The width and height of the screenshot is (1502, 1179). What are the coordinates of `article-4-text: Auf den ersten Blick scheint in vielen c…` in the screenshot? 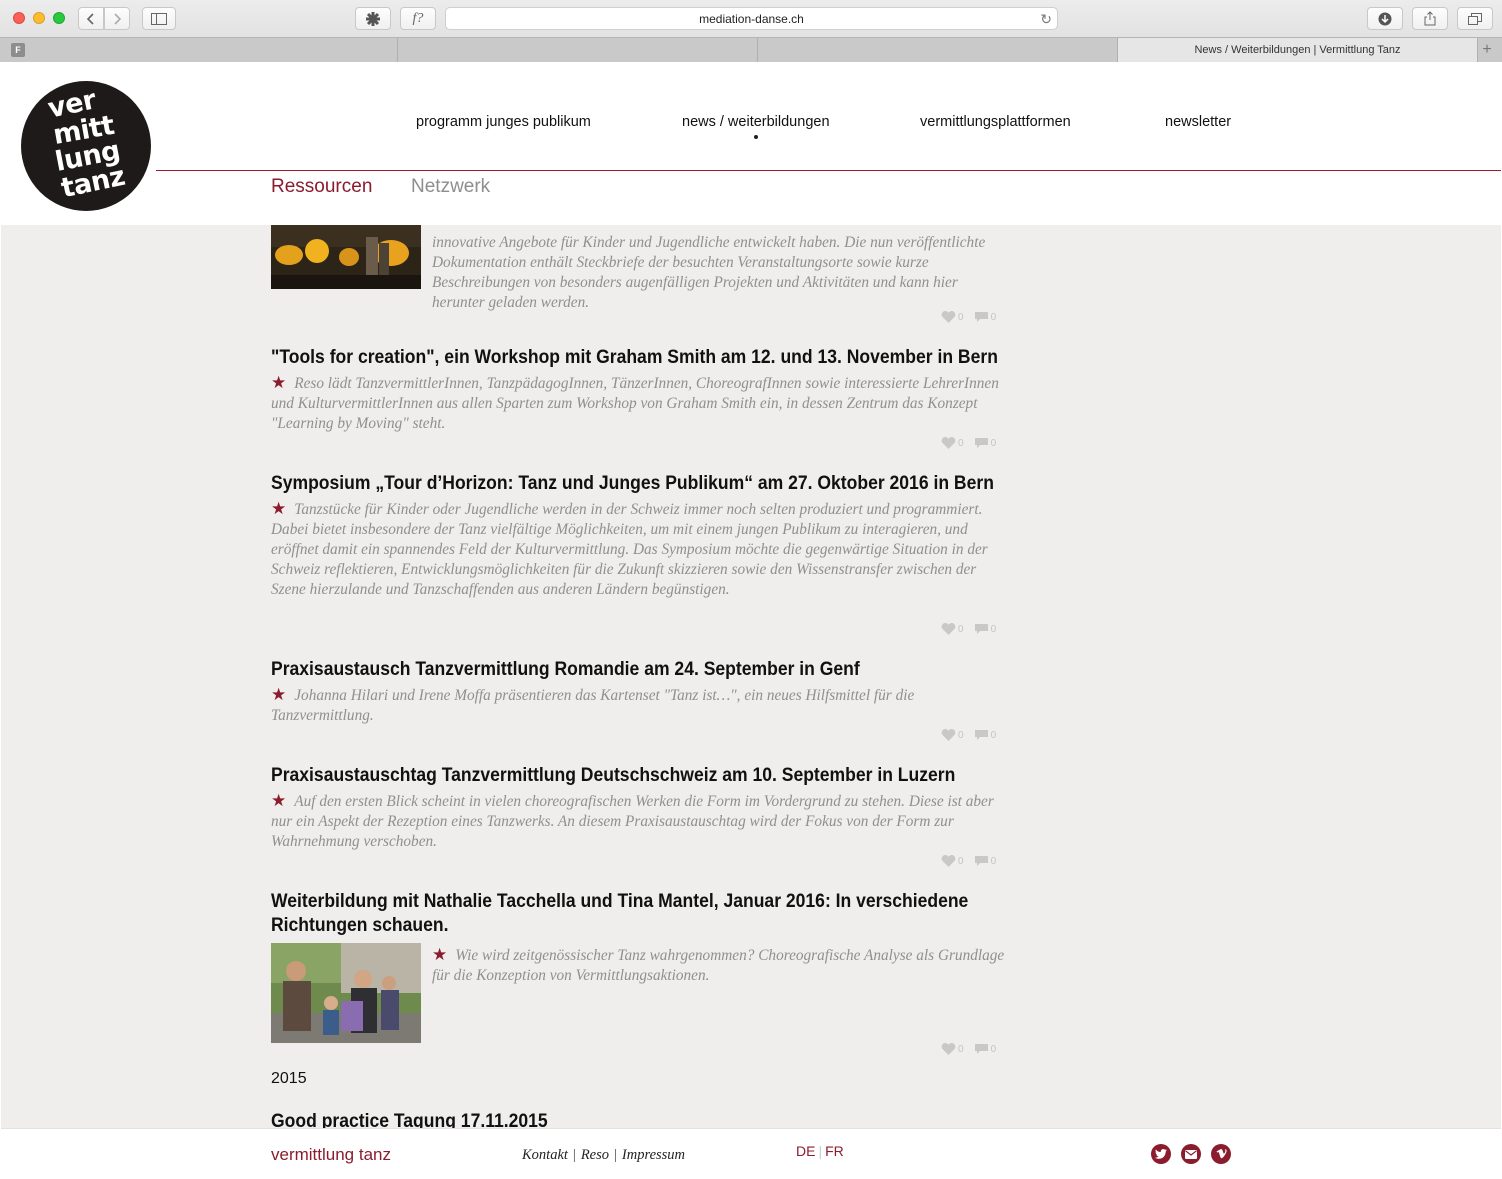 It's located at (632, 821).